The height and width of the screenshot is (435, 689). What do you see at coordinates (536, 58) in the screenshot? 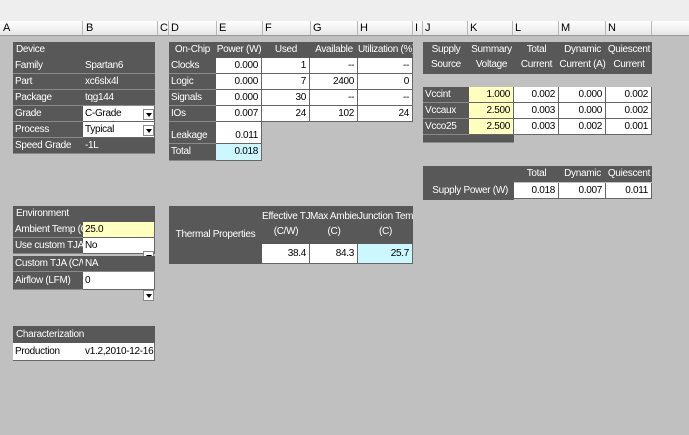
I see `supply-header-total: Total Current (A)` at bounding box center [536, 58].